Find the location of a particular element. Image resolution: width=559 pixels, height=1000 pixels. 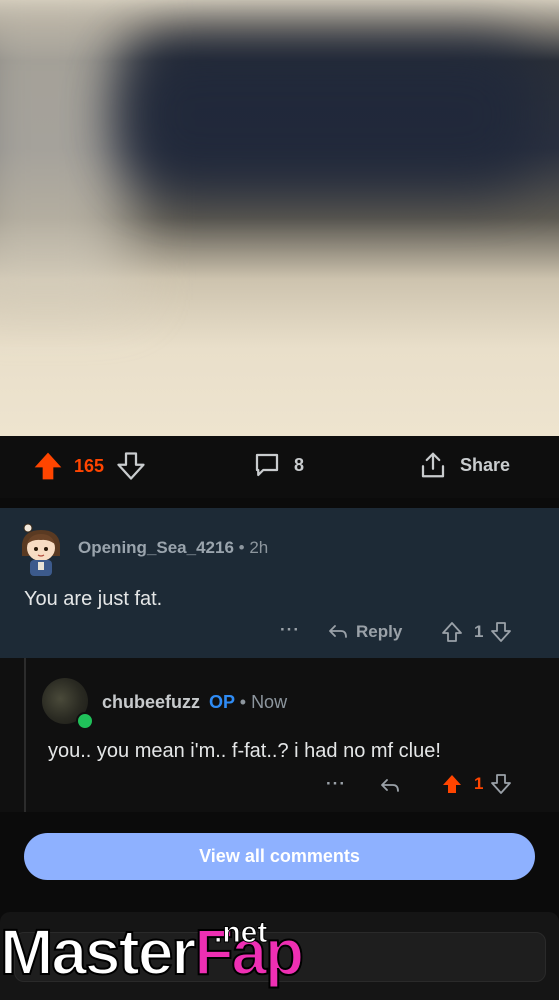

reply-label: Reply is located at coordinates (379, 631).